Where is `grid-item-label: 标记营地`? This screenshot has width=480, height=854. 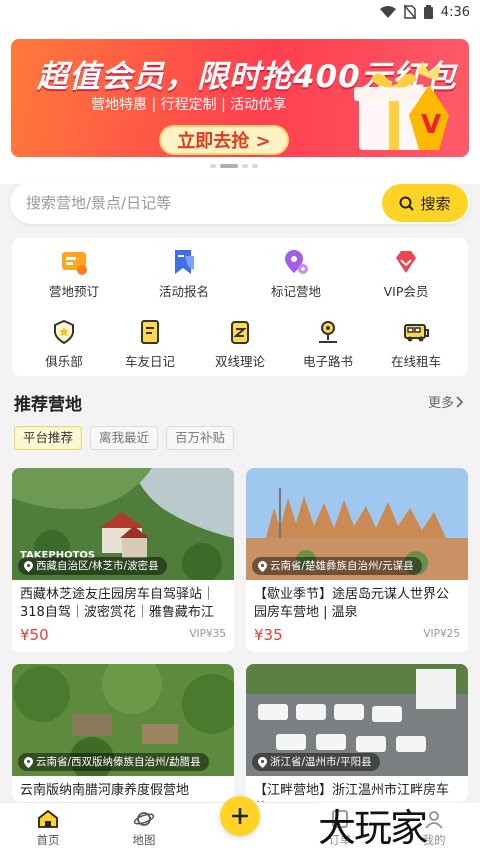
grid-item-label: 标记营地 is located at coordinates (295, 291).